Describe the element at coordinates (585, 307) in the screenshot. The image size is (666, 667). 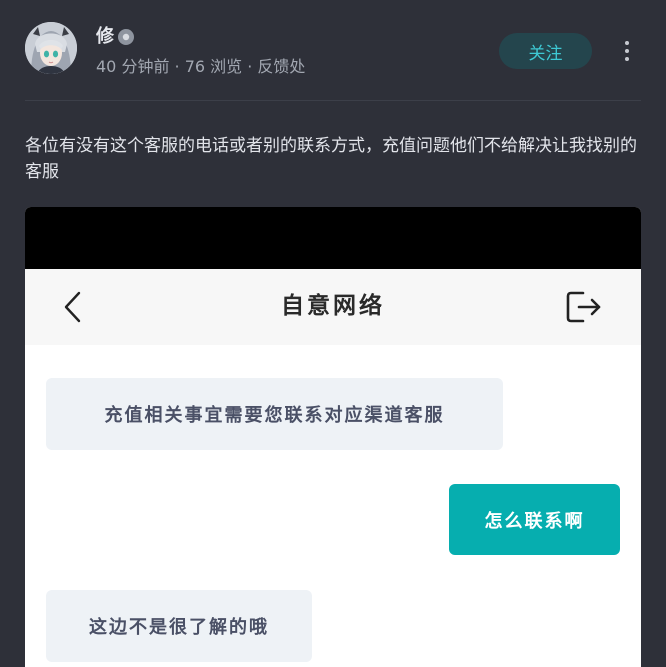
I see `logout-icon` at that location.